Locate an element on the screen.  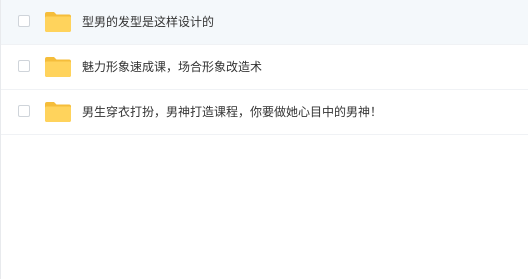
file-name: 男生穿衣打扮，男神打造课程，你要做她心目中的男神！ is located at coordinates (232, 112).